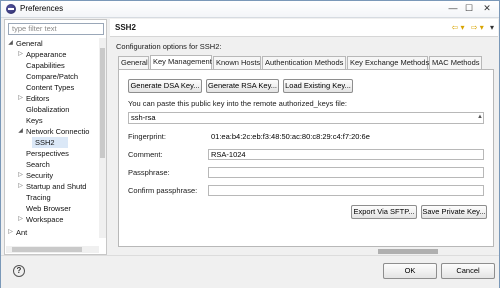 The height and width of the screenshot is (288, 500). What do you see at coordinates (38, 164) in the screenshot?
I see `tree-item-search: Search` at bounding box center [38, 164].